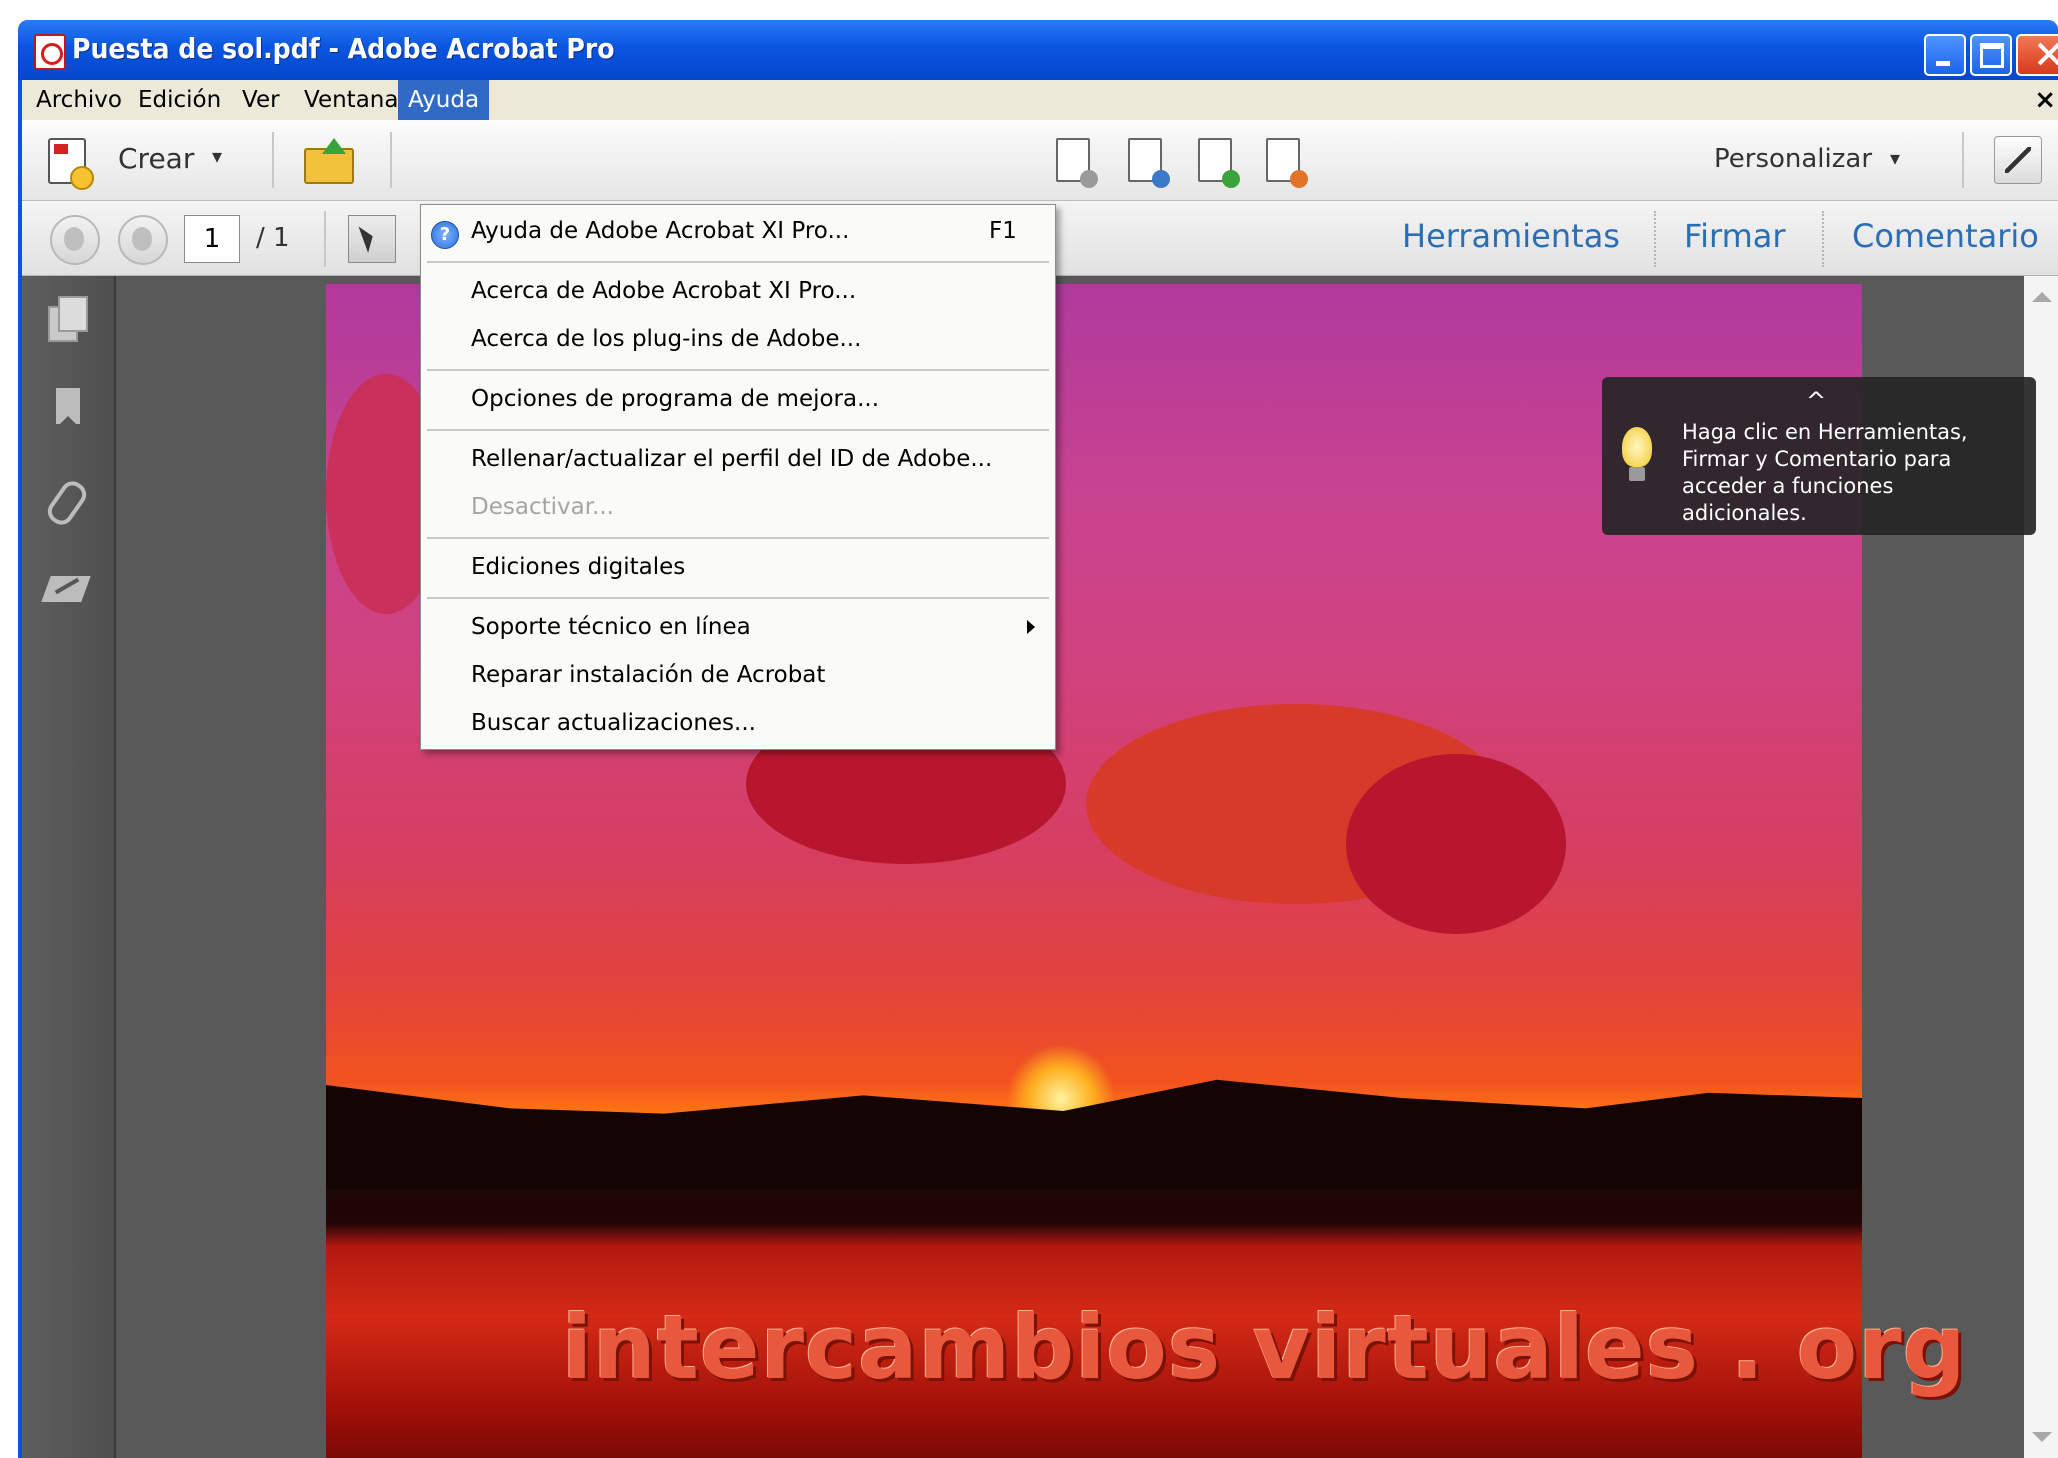 This screenshot has height=1458, width=2058. Describe the element at coordinates (2045, 100) in the screenshot. I see `close-document-button: ×` at that location.